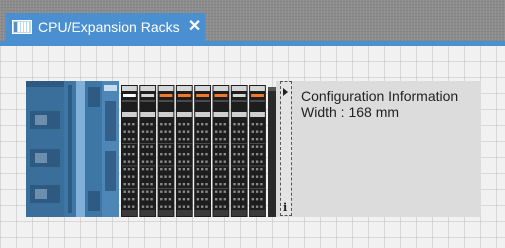  I want to click on close-icon: ✕, so click(195, 27).